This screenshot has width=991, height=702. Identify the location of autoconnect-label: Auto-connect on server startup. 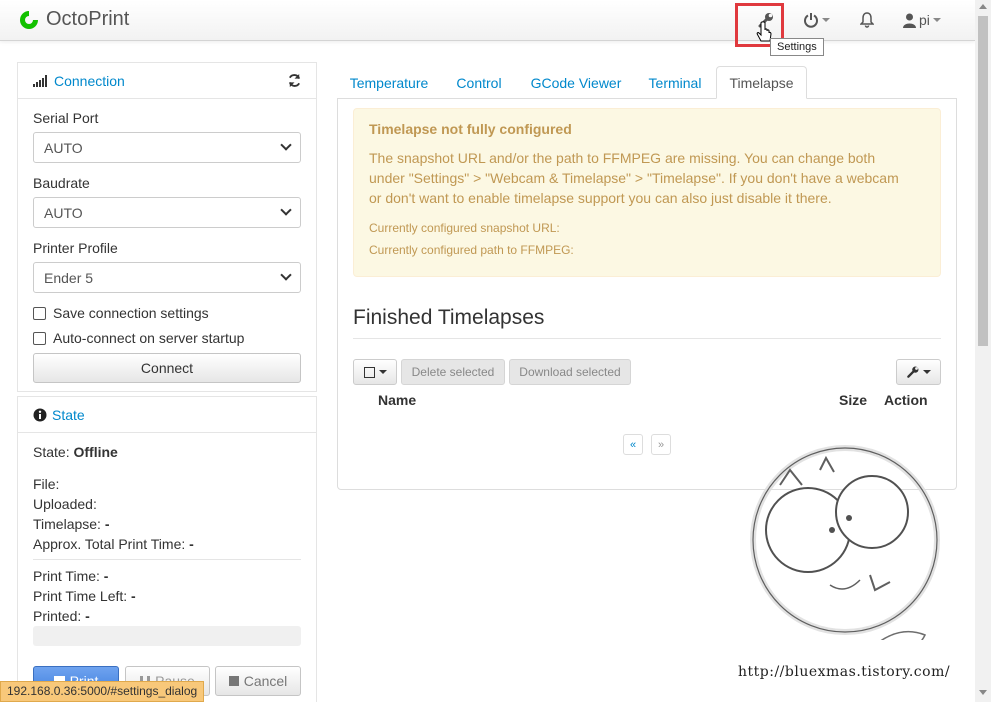
(148, 338).